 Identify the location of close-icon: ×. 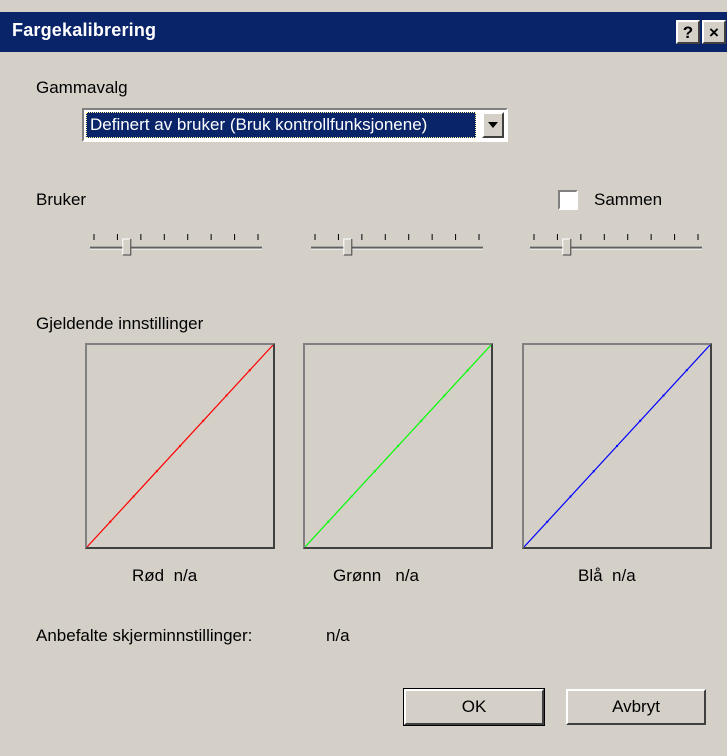
(714, 32).